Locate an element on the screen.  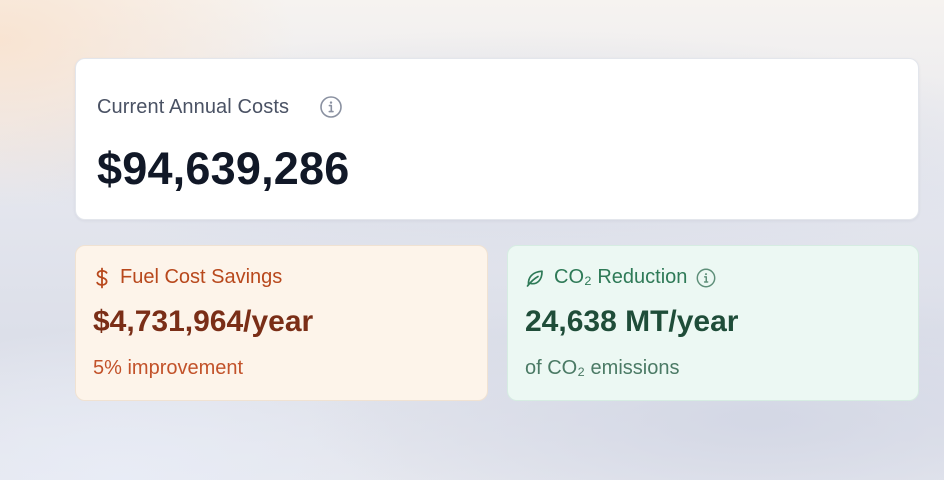
dollar-icon is located at coordinates (102, 278).